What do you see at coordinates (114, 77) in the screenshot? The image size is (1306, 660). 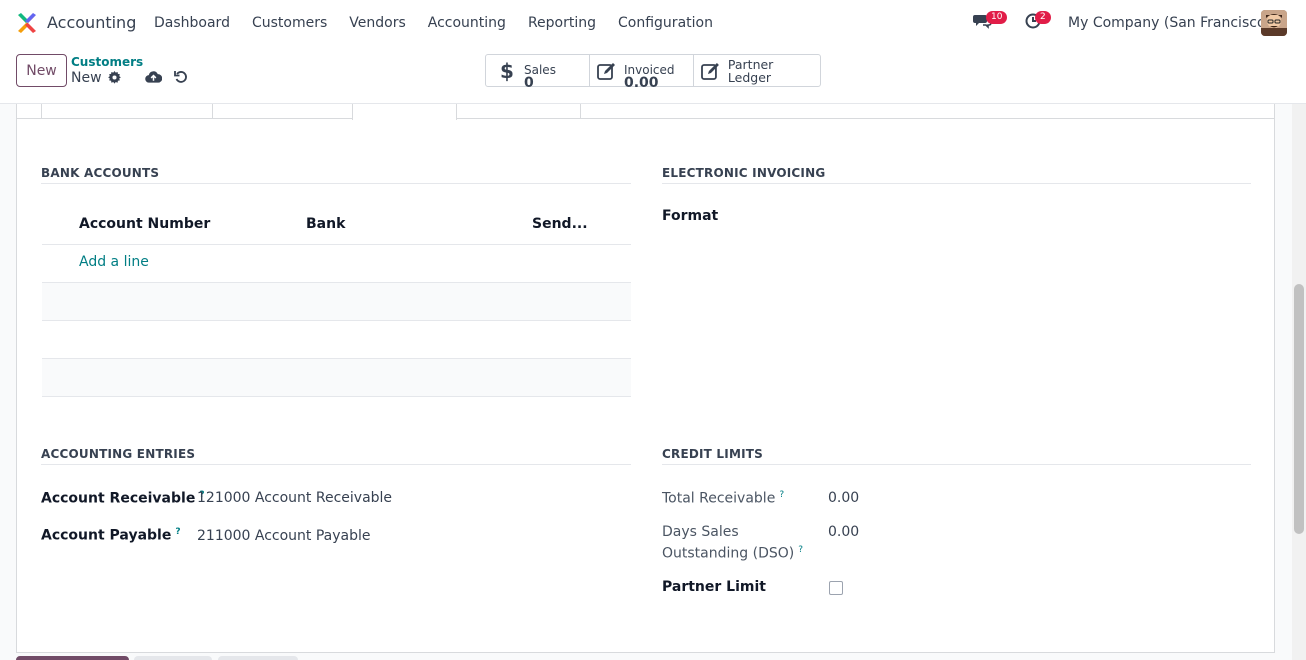 I see `gear-icon` at bounding box center [114, 77].